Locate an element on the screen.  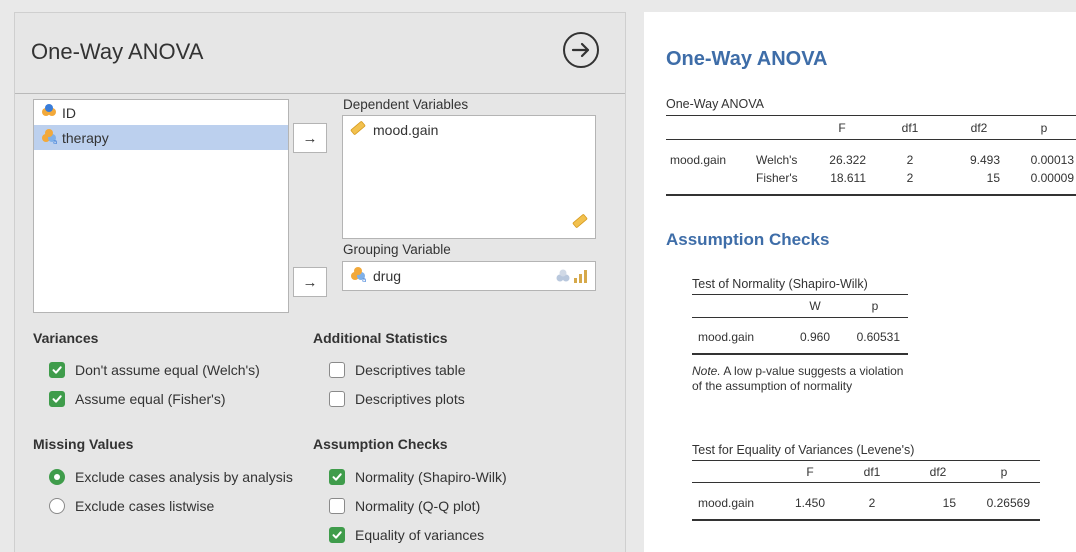
cell: 0.00013 is located at coordinates (1052, 160).